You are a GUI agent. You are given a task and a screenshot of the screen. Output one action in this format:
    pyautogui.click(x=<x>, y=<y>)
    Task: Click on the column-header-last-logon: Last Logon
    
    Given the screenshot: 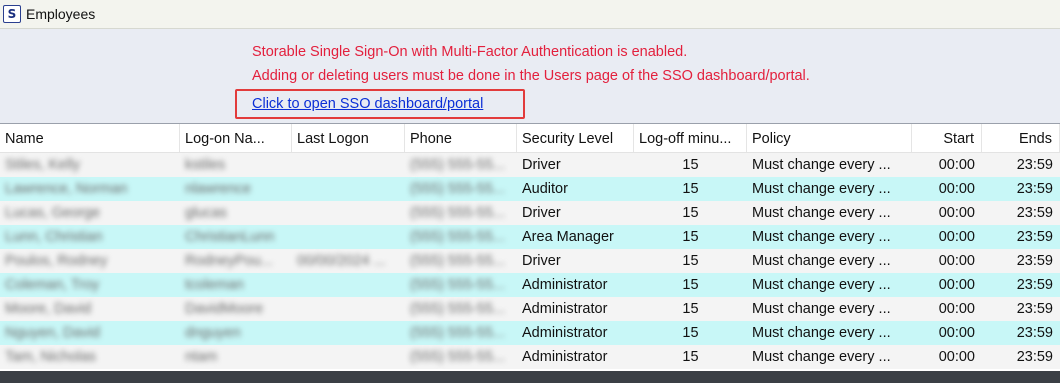 What is the action you would take?
    pyautogui.click(x=348, y=138)
    